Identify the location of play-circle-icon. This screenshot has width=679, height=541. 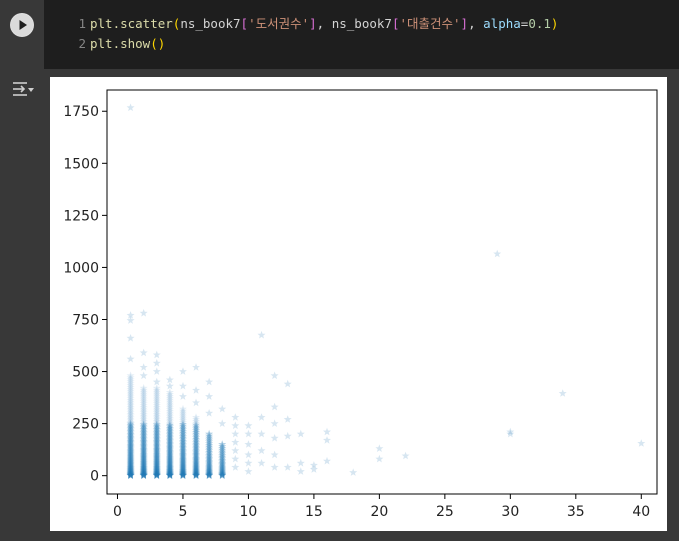
(22, 25).